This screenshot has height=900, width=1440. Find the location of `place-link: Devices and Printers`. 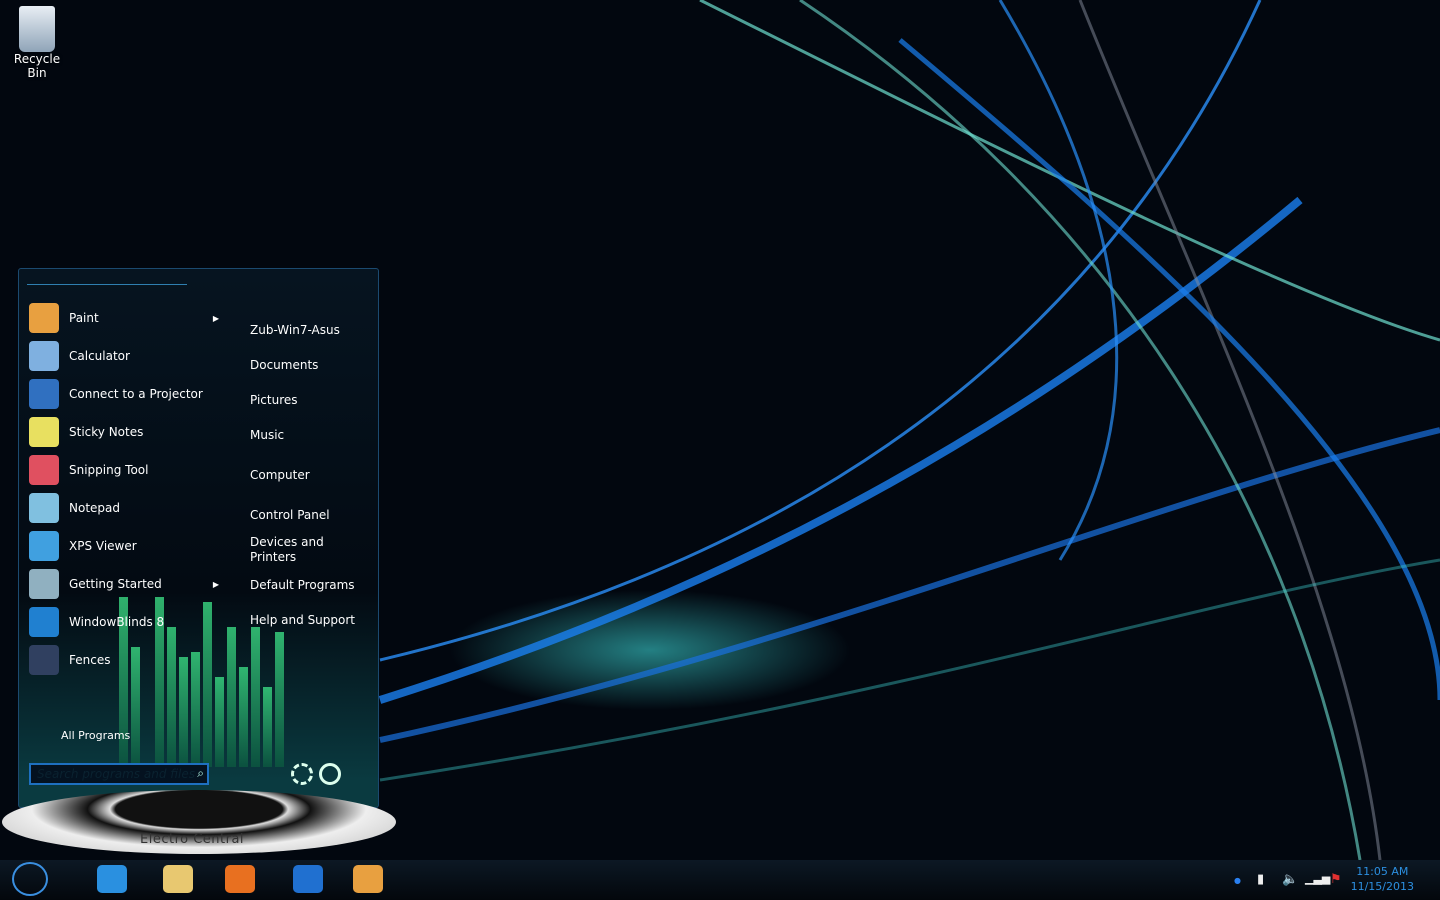

place-link: Devices and Printers is located at coordinates (287, 550).